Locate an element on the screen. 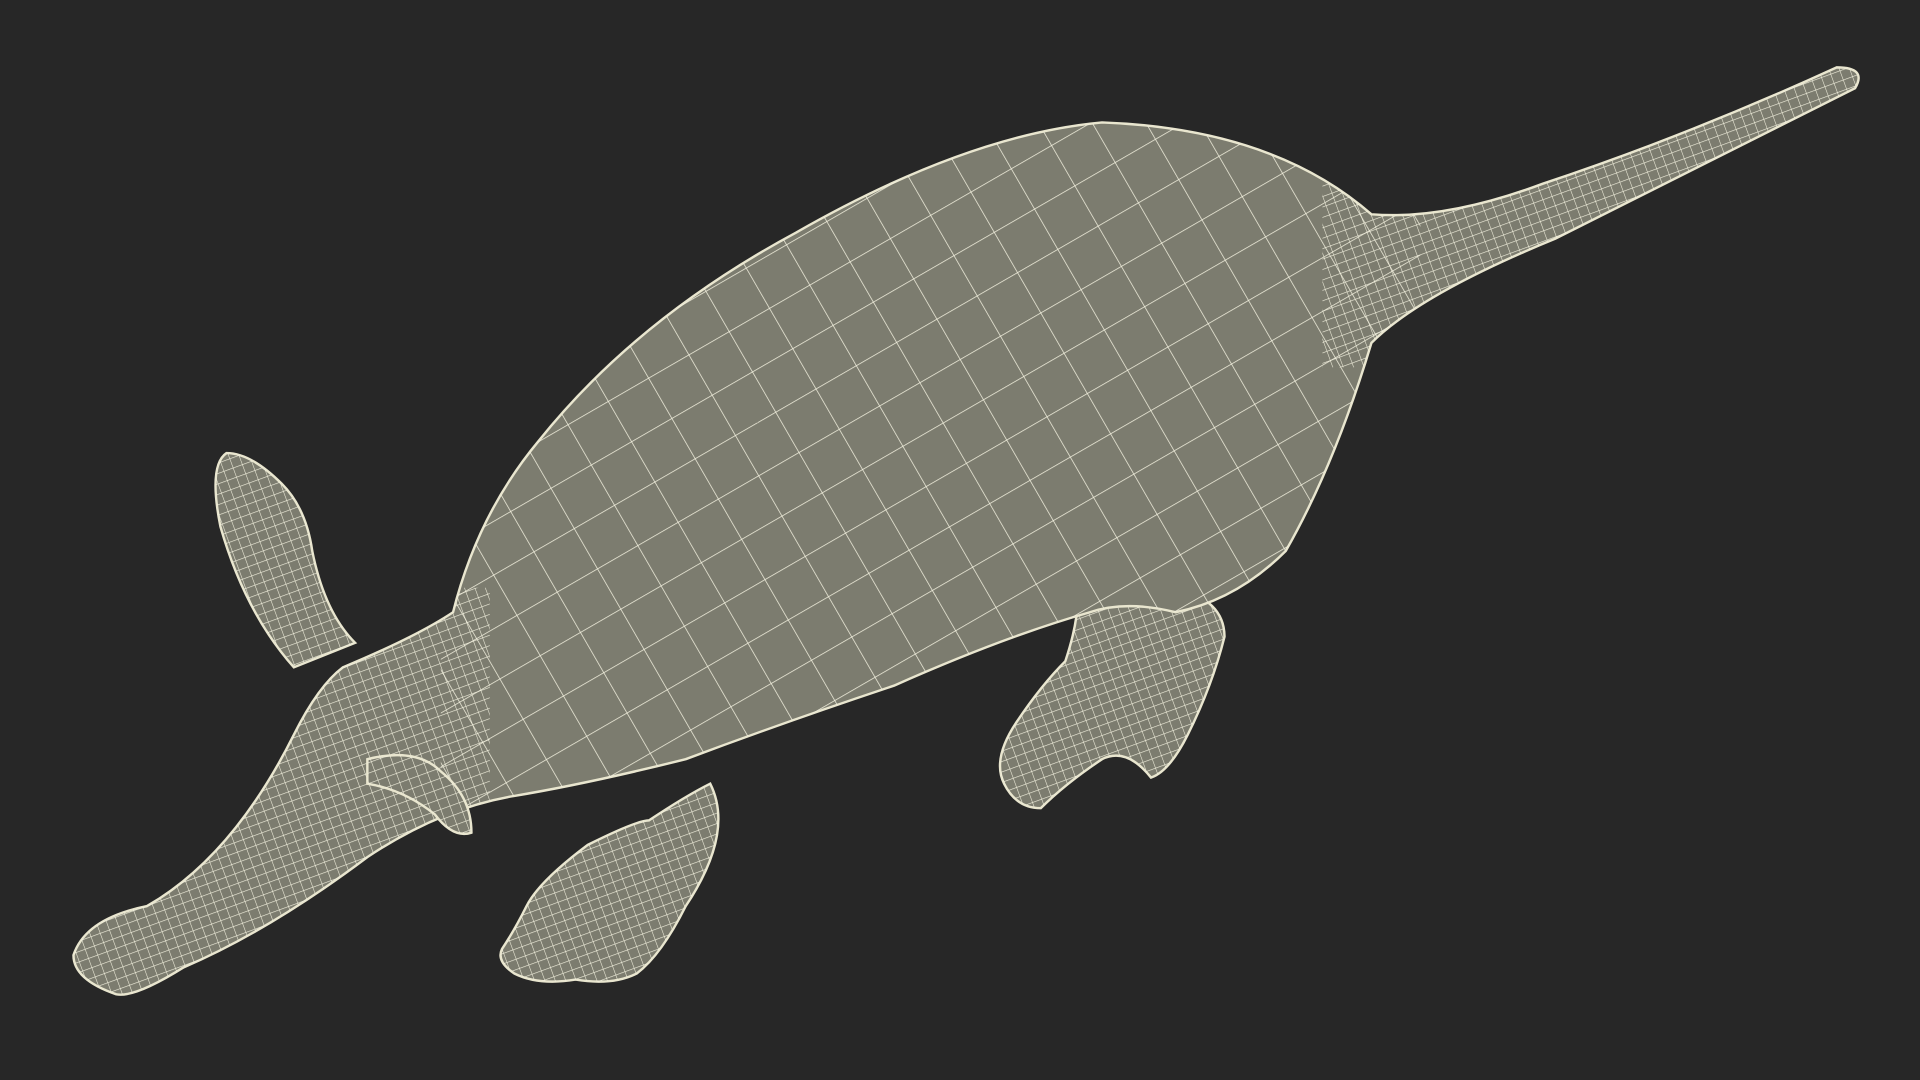 Image resolution: width=1920 pixels, height=1080 pixels. ear-upright is located at coordinates (286, 560).